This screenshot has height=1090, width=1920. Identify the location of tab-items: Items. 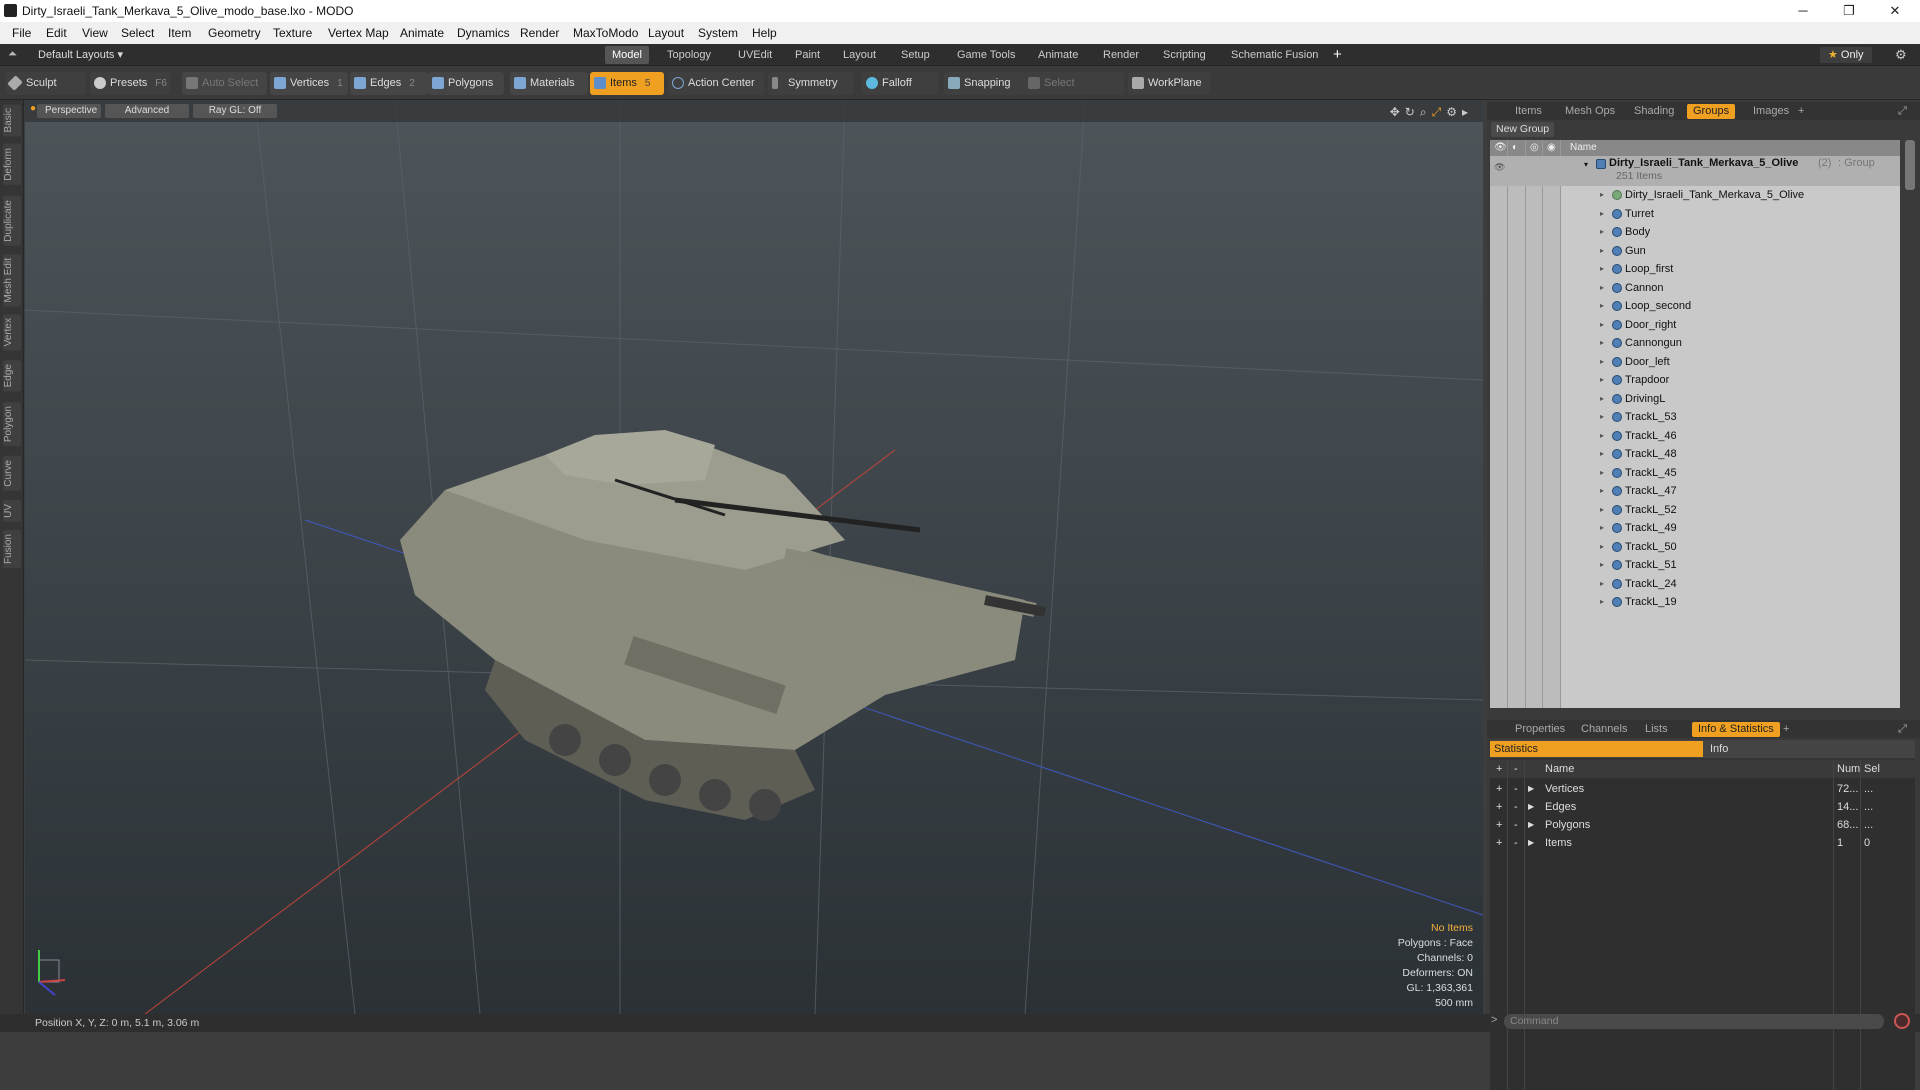
(1528, 111).